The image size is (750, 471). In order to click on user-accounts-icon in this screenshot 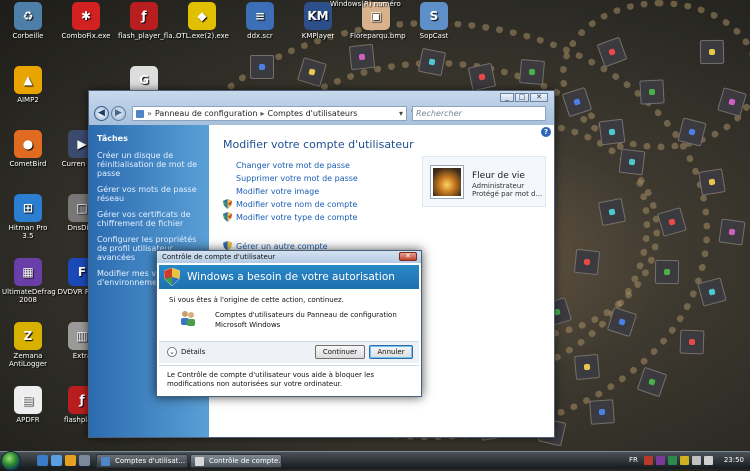, I will do `click(188, 318)`.